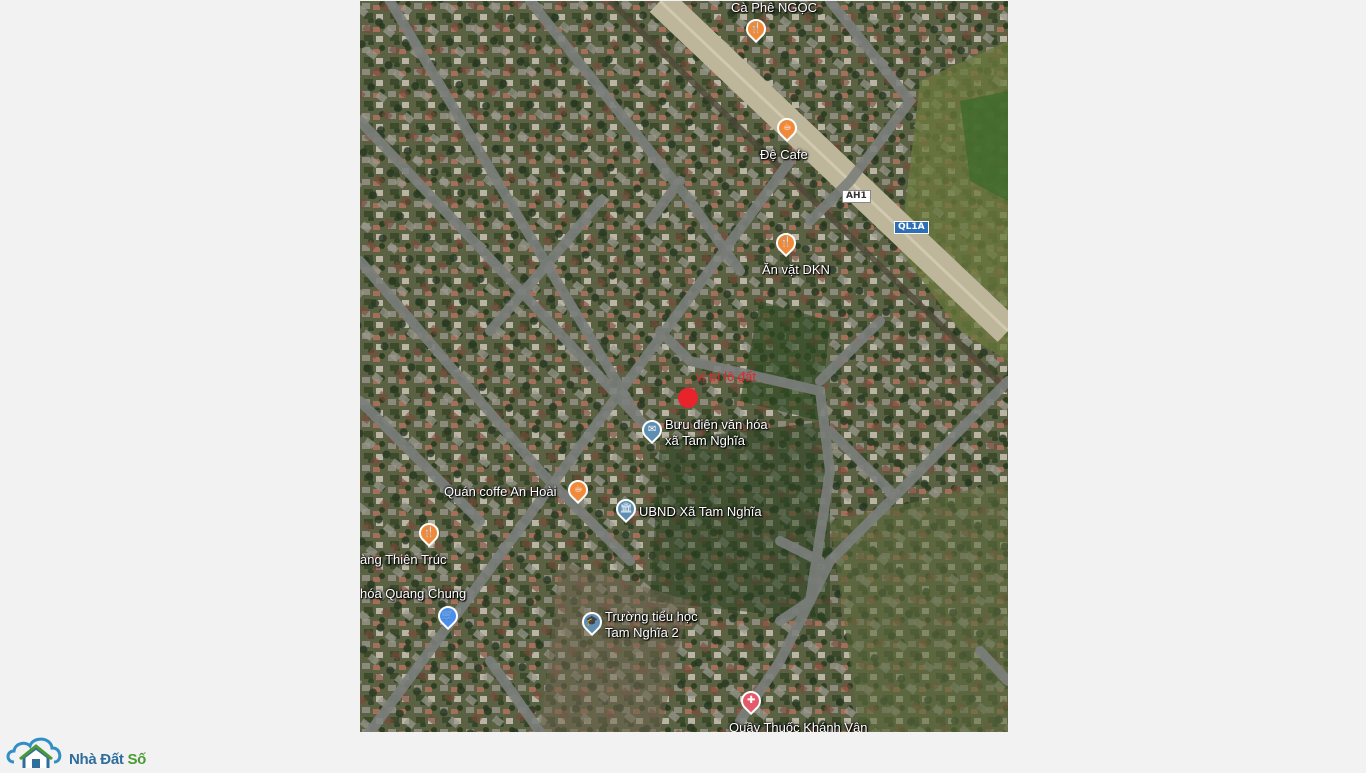  I want to click on house-cloud-icon, so click(34, 752).